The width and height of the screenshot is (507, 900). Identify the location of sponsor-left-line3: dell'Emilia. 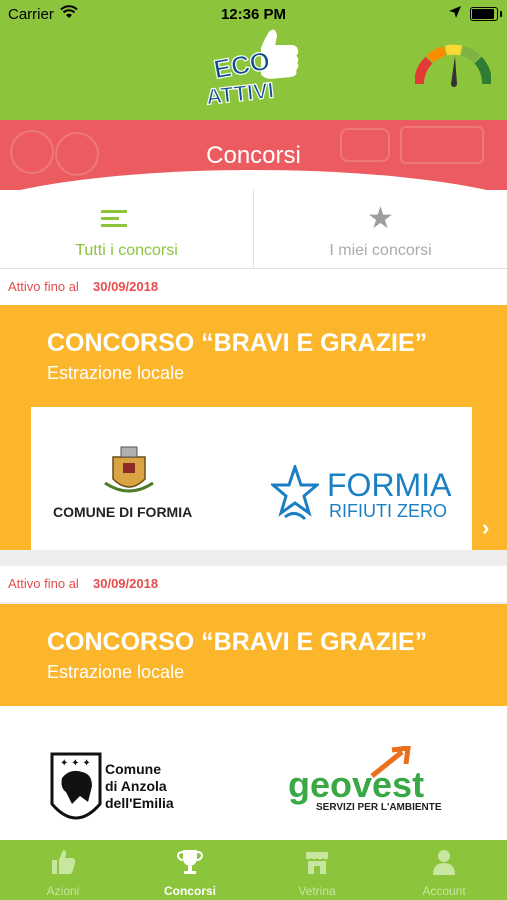
(139, 803).